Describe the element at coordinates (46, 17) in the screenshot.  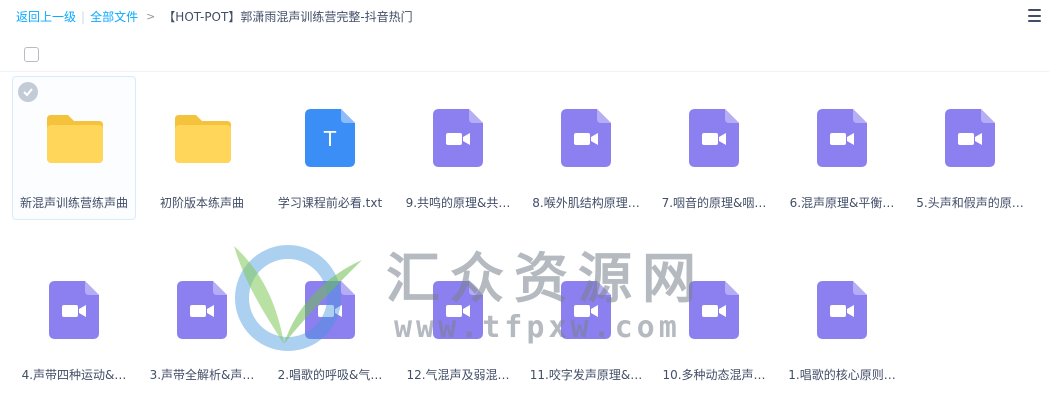
I see `back-link: 返回上一级` at that location.